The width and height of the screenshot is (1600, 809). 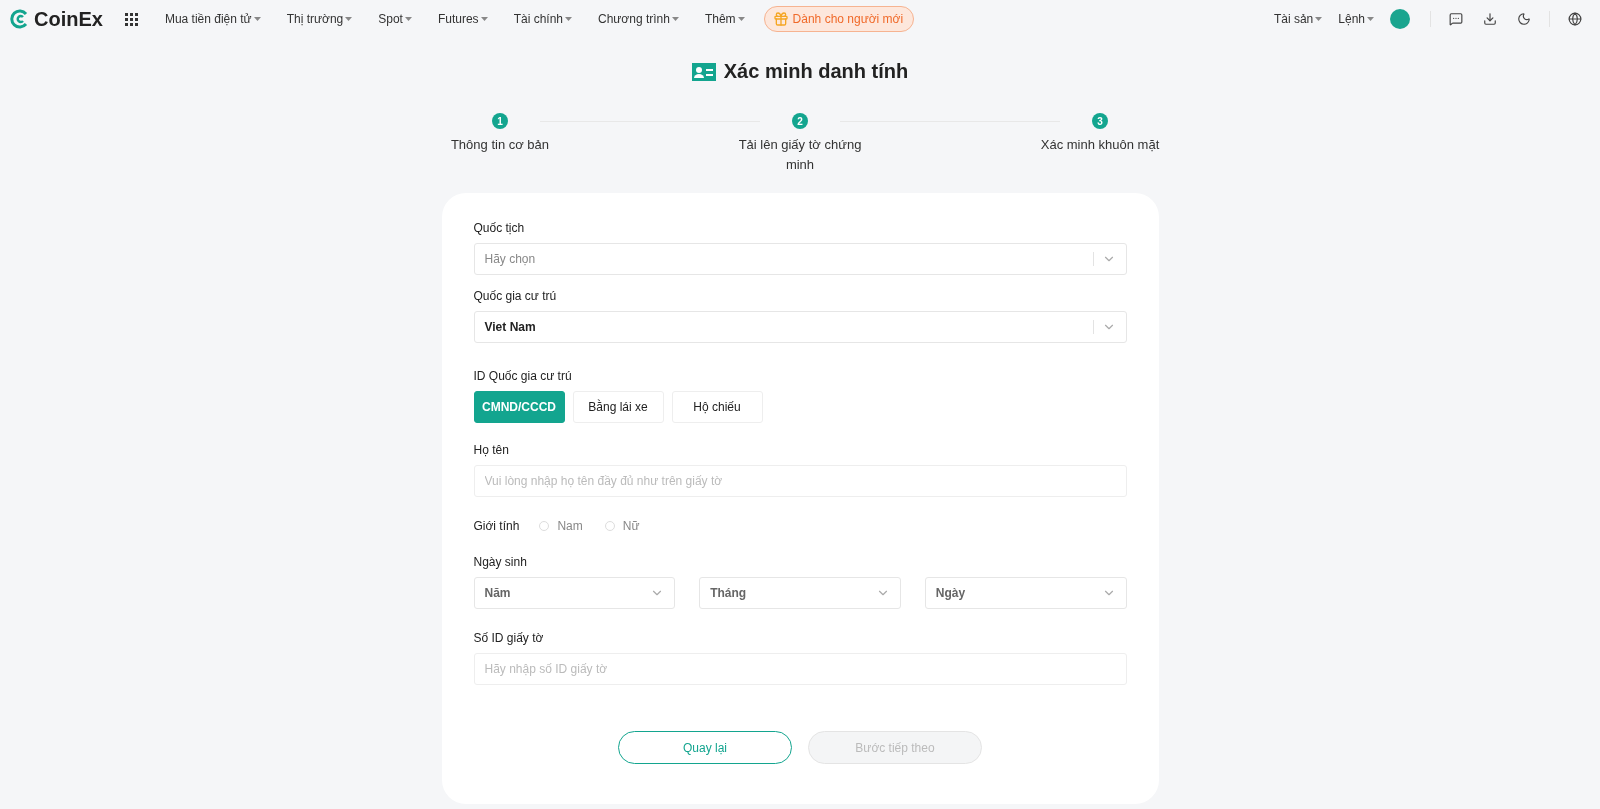 I want to click on date-select: Năm, so click(x=574, y=593).